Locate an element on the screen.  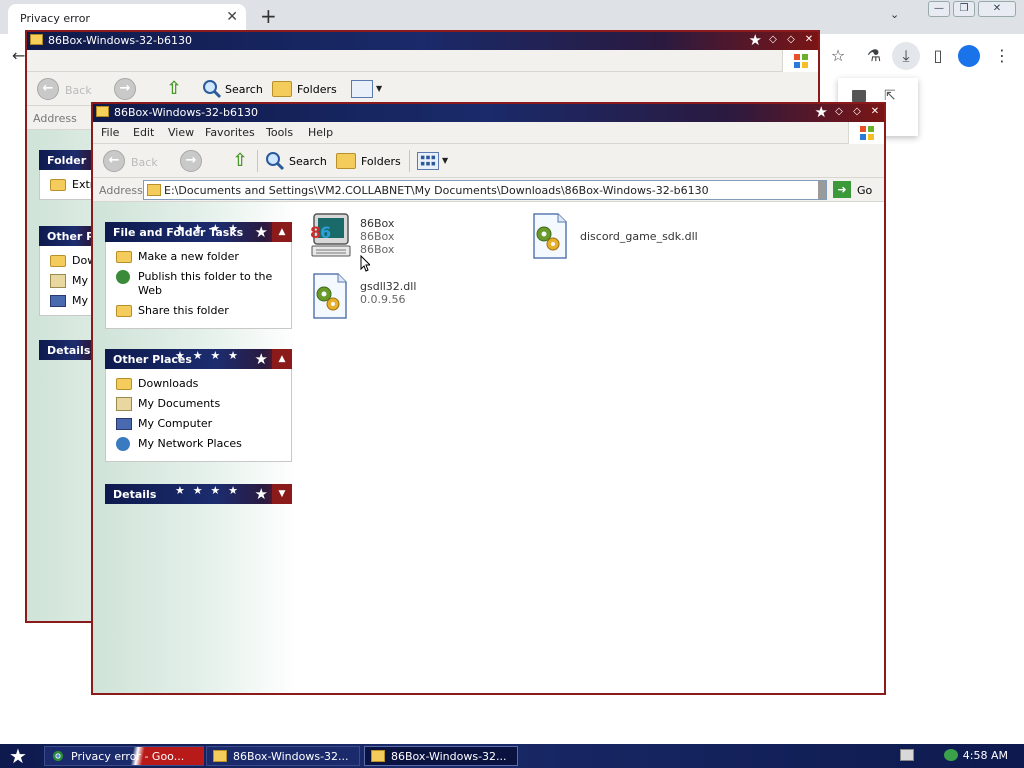
task-share-folder: Share this folder is located at coordinates (198, 311).